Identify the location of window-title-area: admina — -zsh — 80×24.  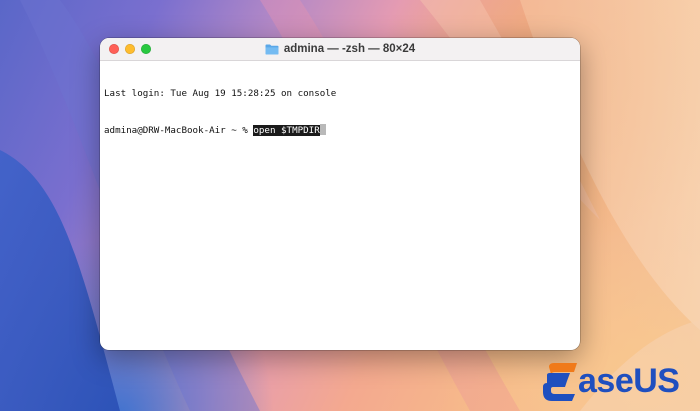
(340, 49).